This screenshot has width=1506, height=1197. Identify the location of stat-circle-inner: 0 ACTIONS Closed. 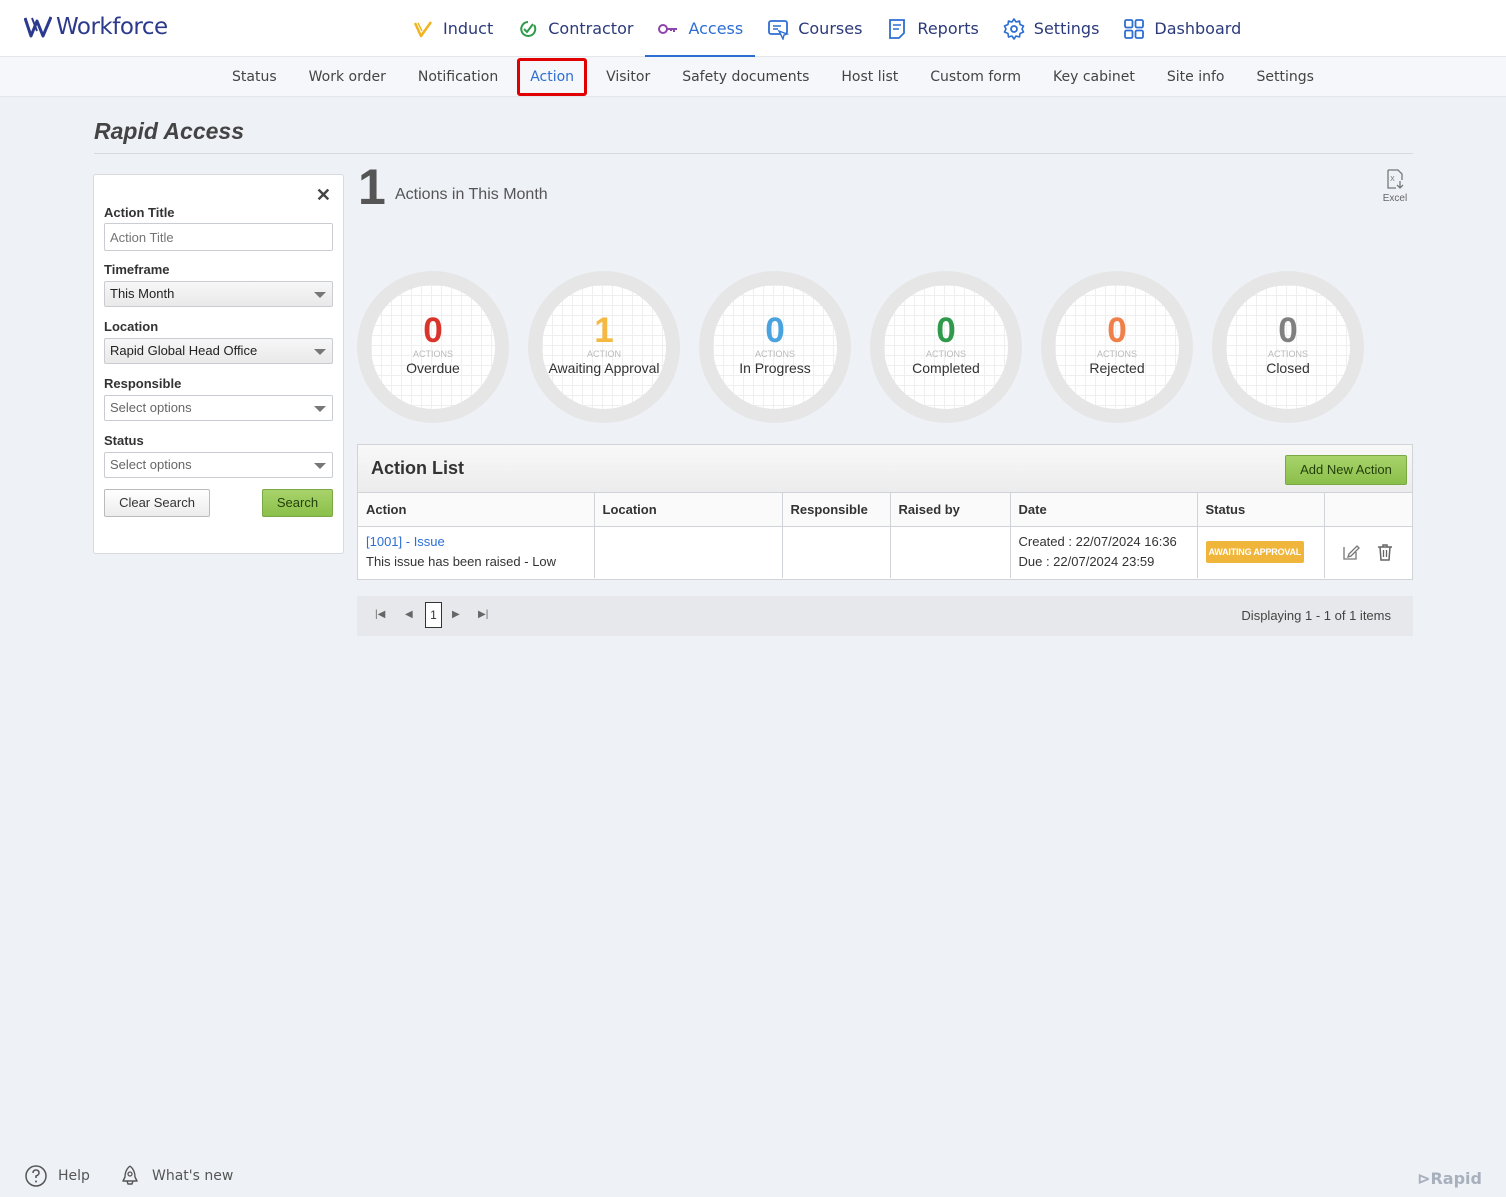
(1288, 347).